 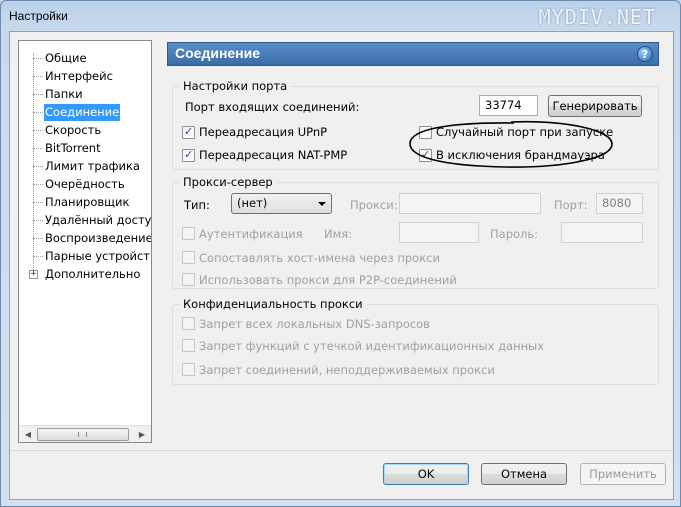 I want to click on scrollbar-thumb, so click(x=83, y=434).